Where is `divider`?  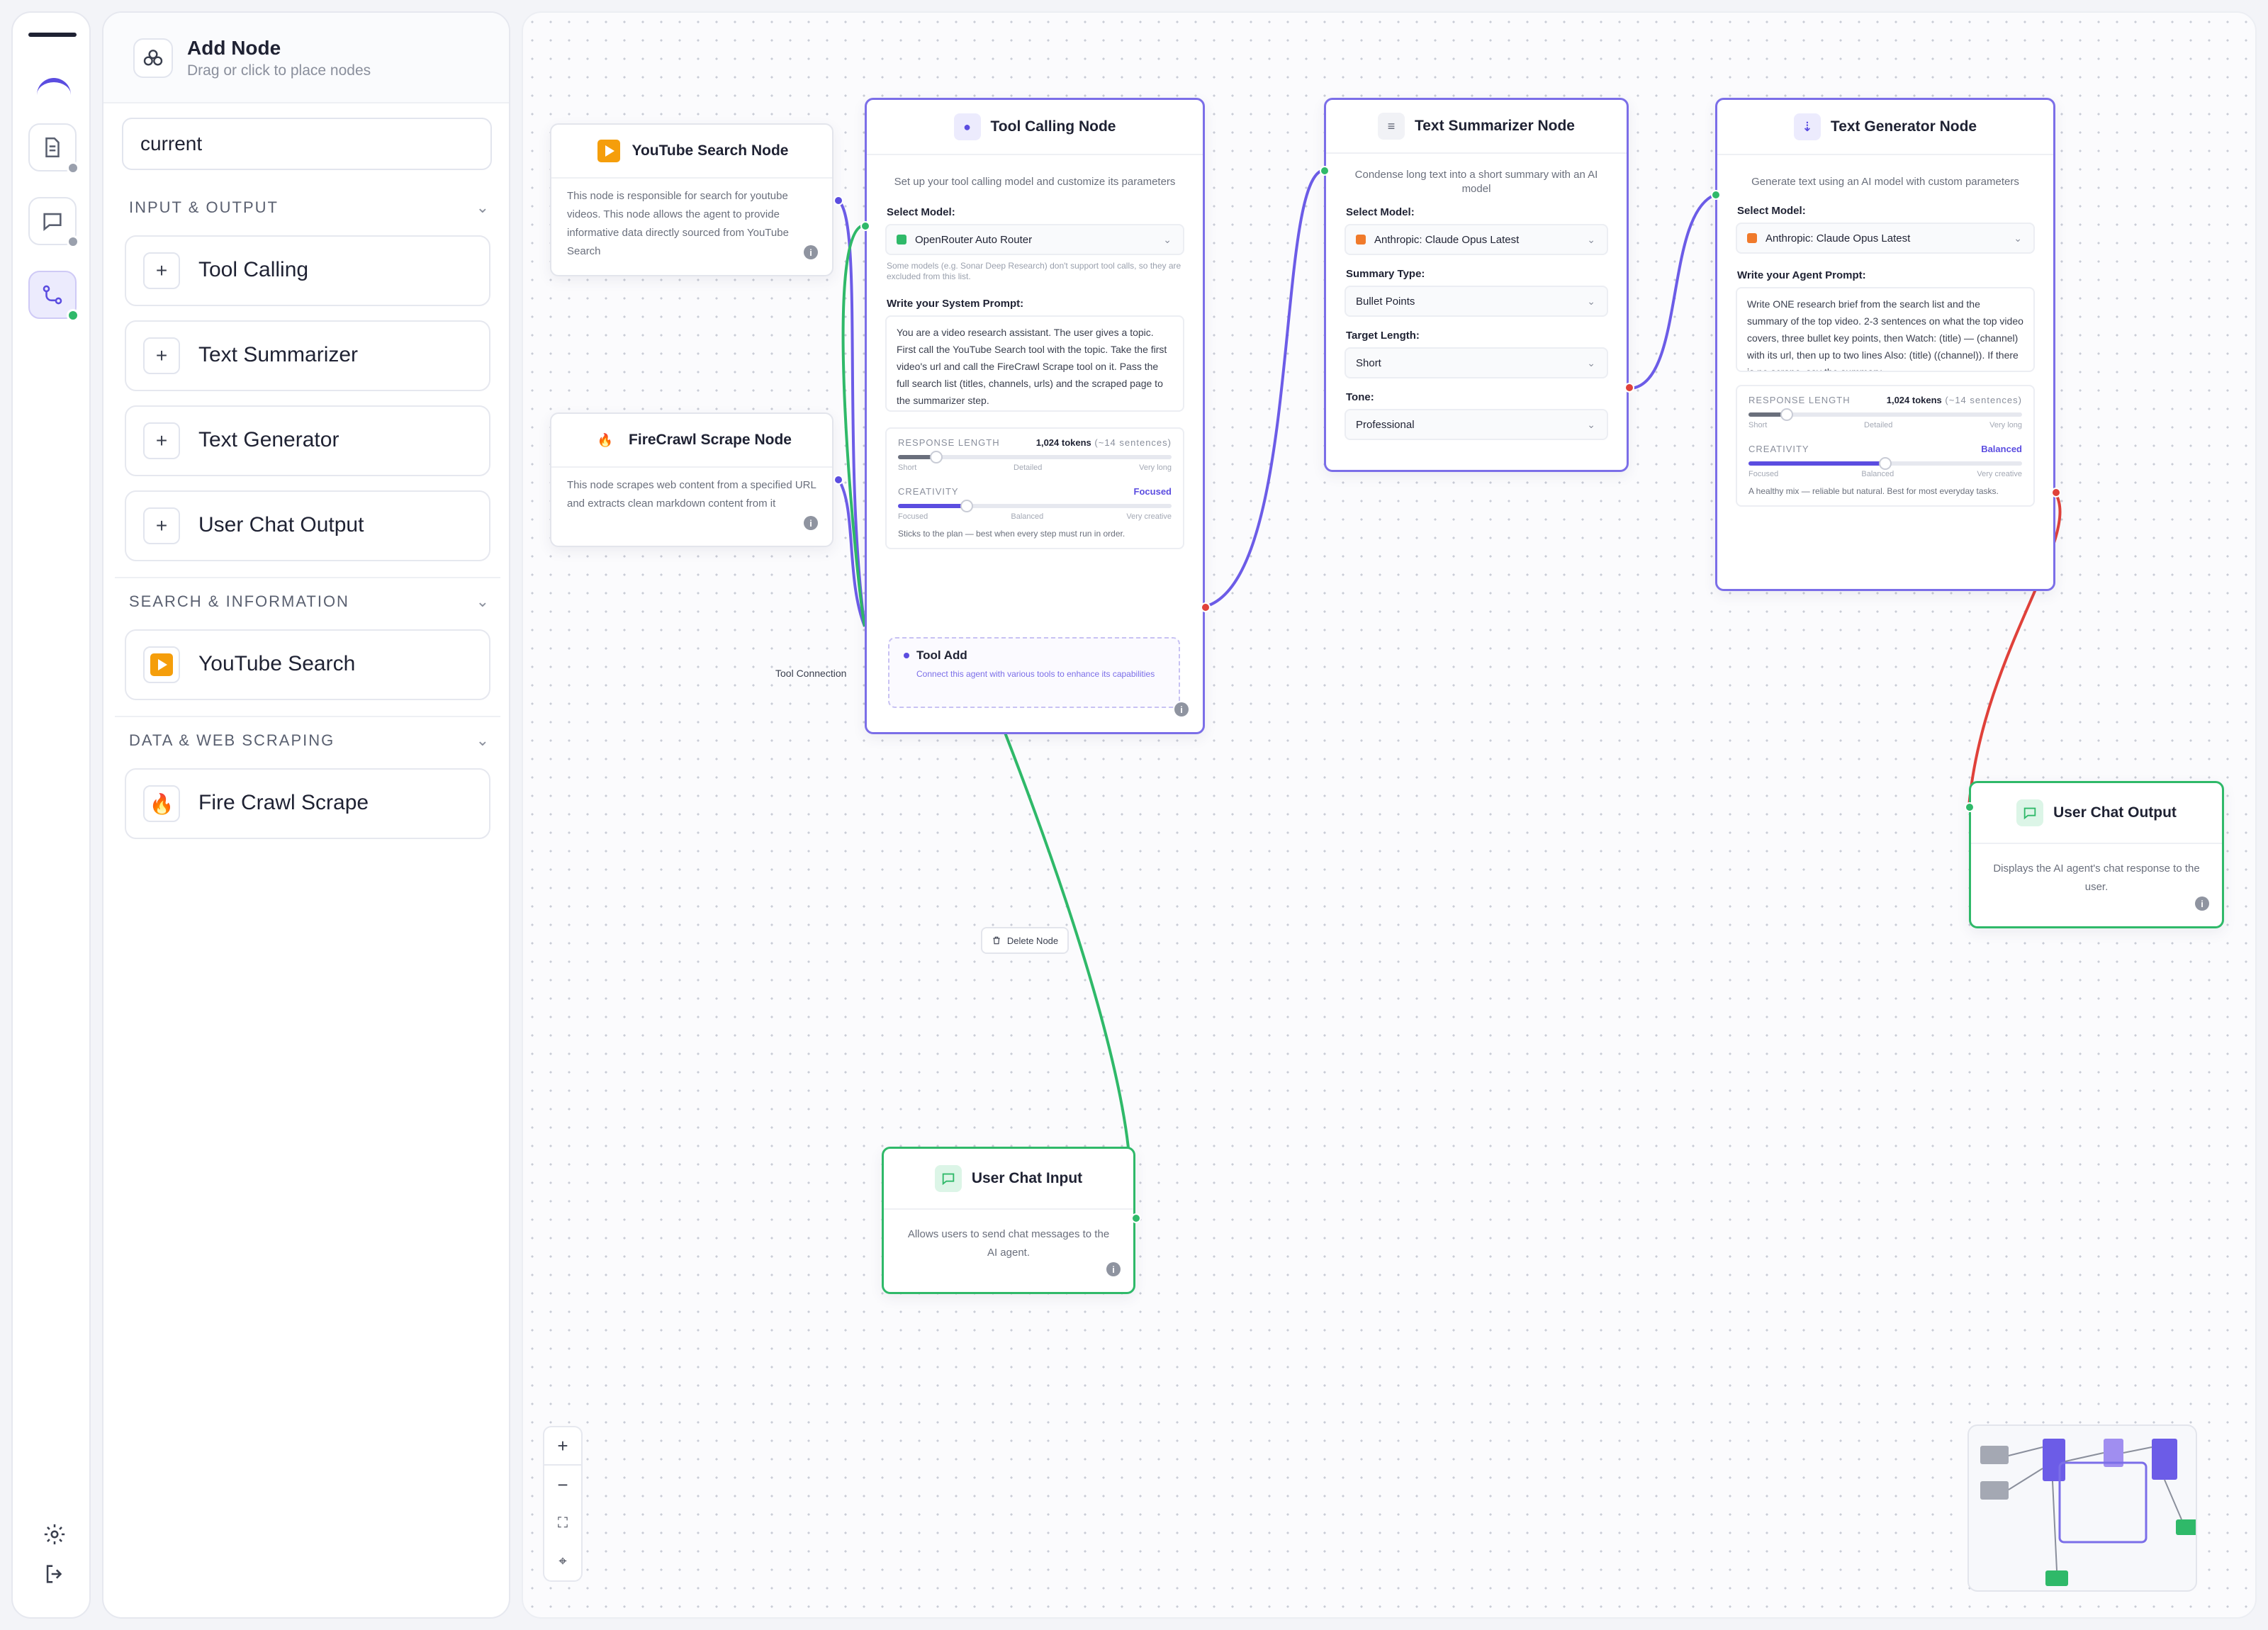
divider is located at coordinates (307, 716).